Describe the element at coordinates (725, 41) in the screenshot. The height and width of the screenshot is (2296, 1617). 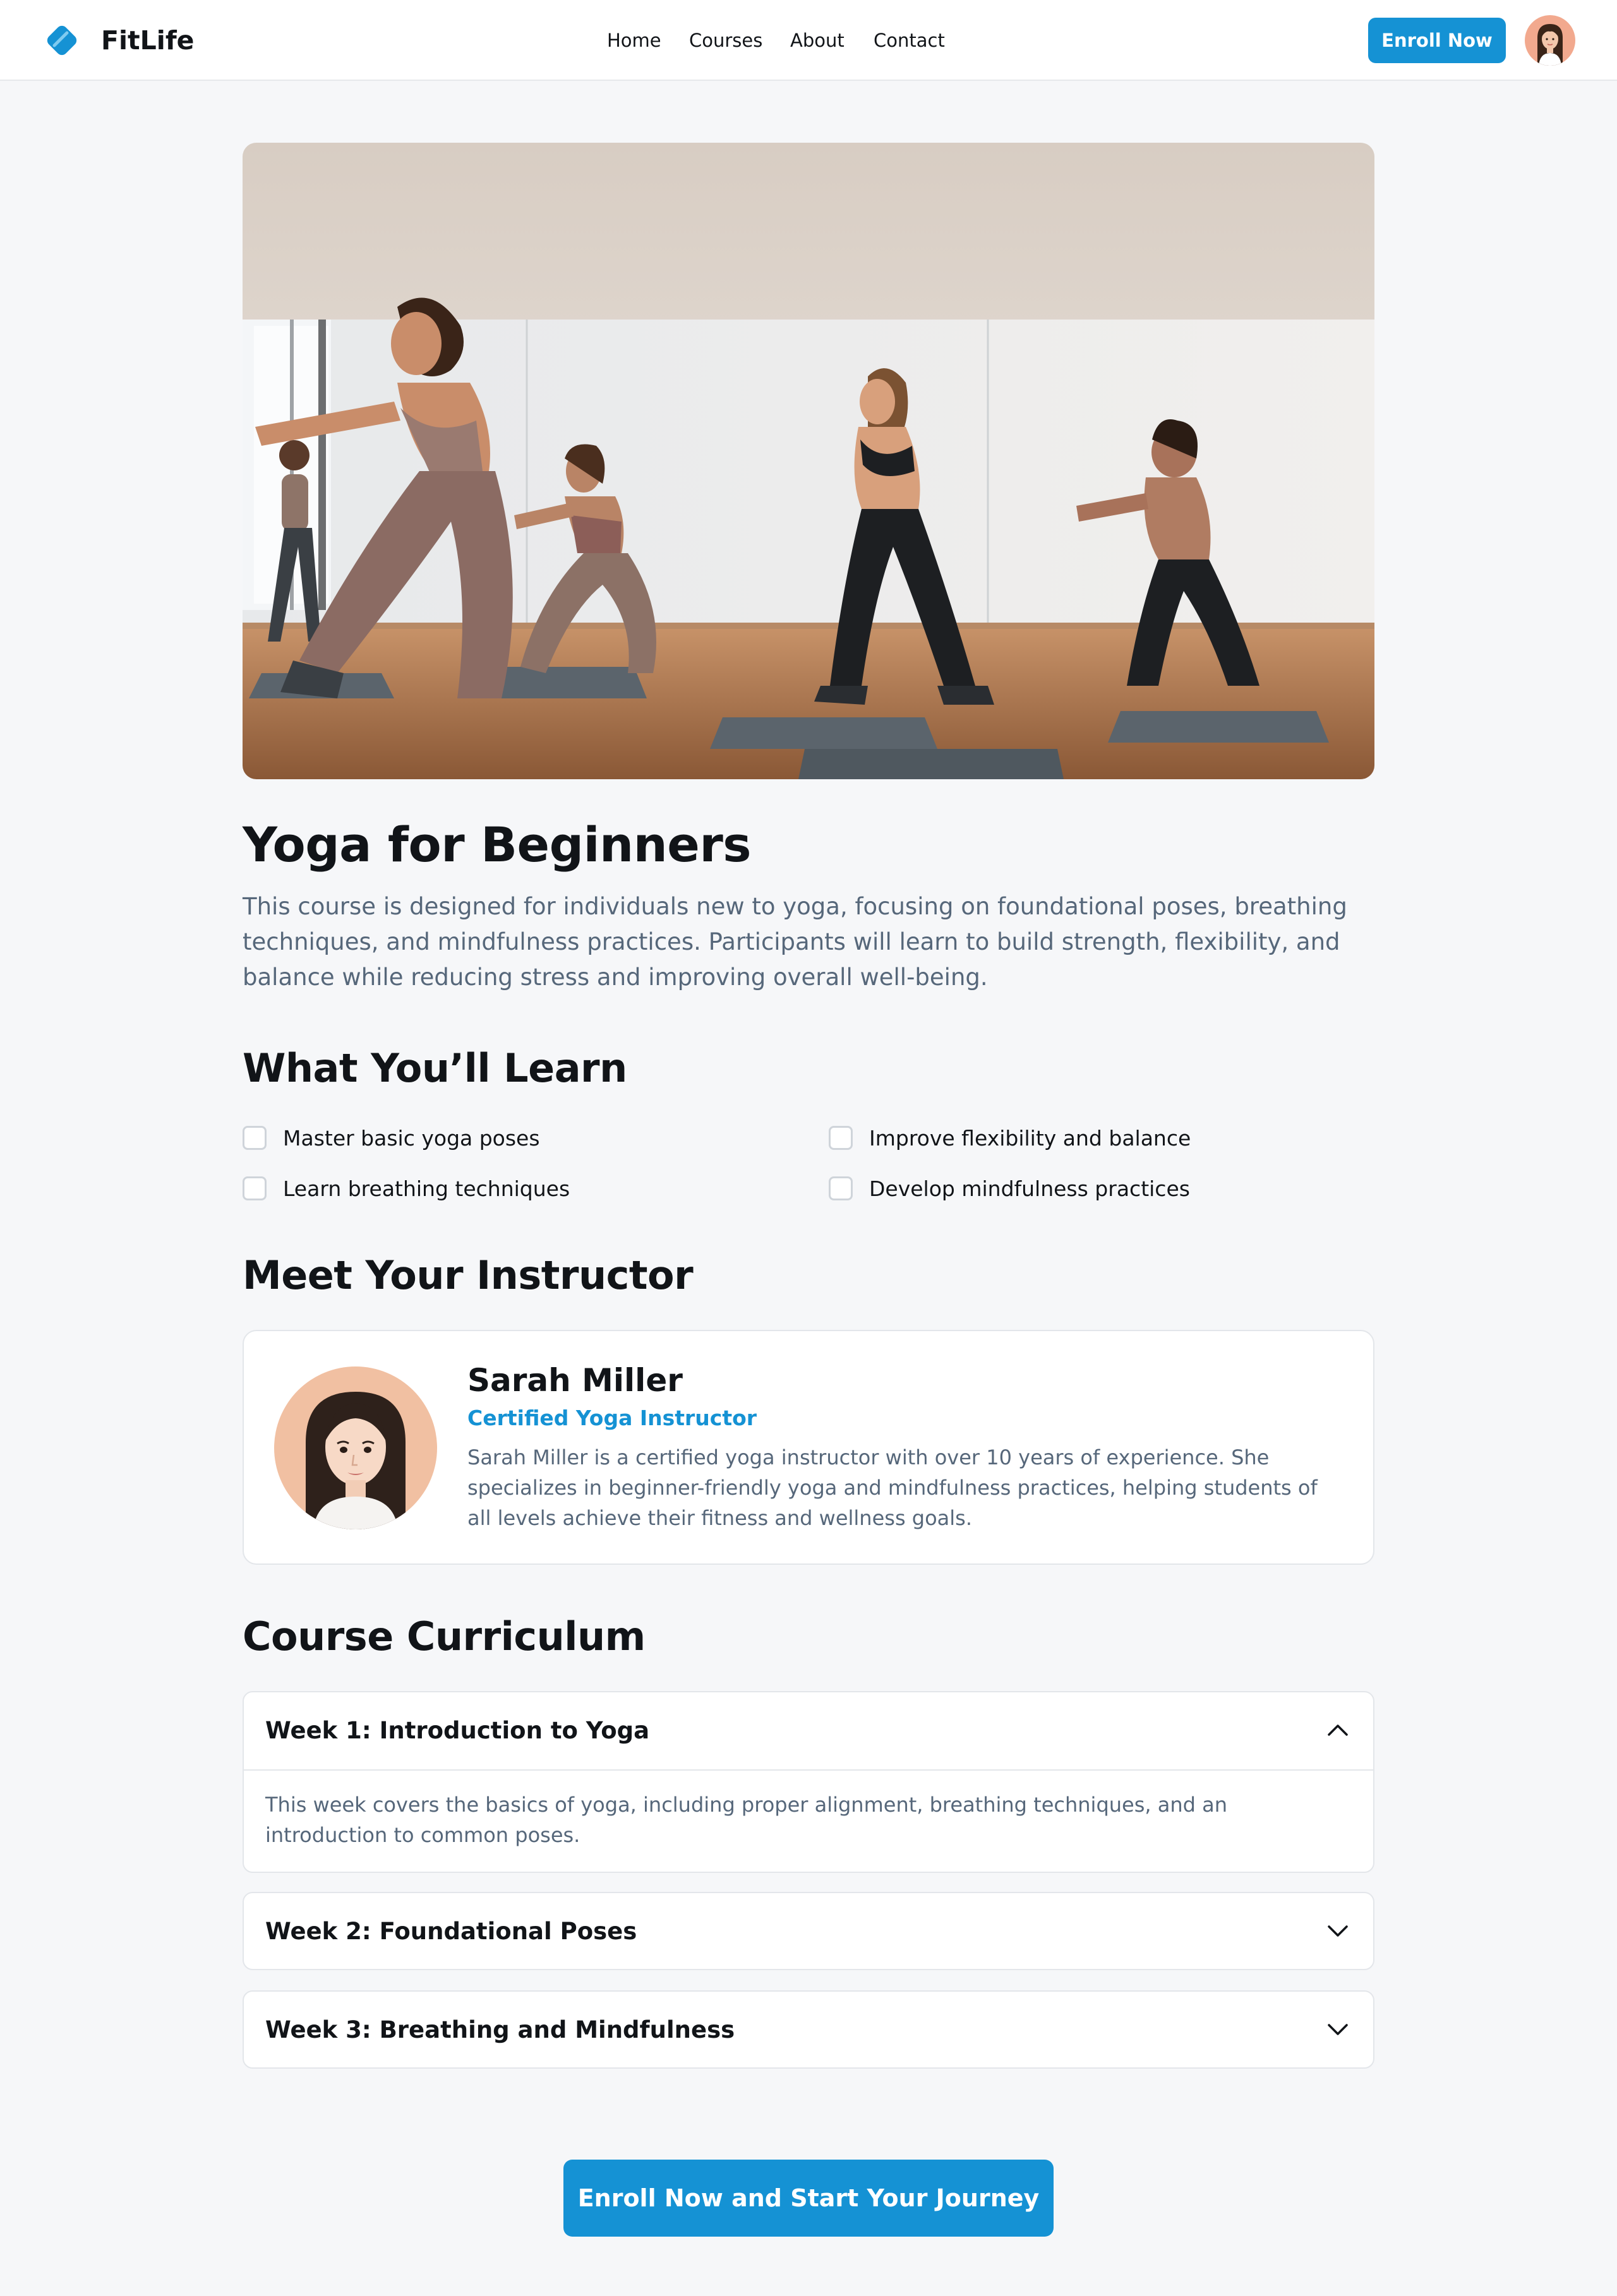
I see `nav-courses-link: Courses` at that location.